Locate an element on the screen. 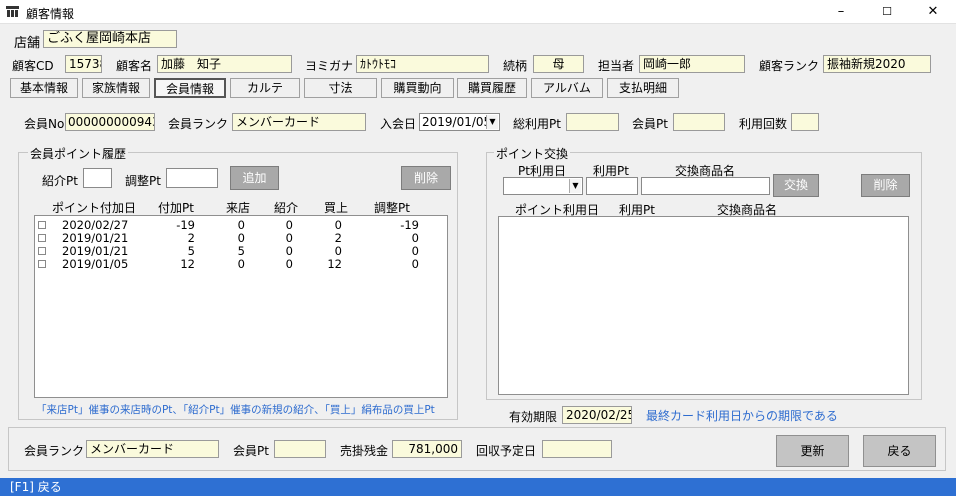 This screenshot has height=496, width=956. expiry-label: 有効期限 is located at coordinates (533, 417).